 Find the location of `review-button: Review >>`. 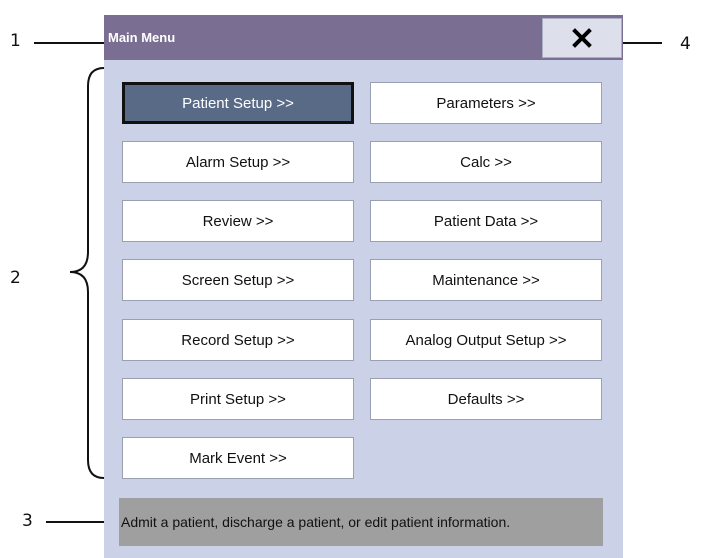

review-button: Review >> is located at coordinates (238, 221).